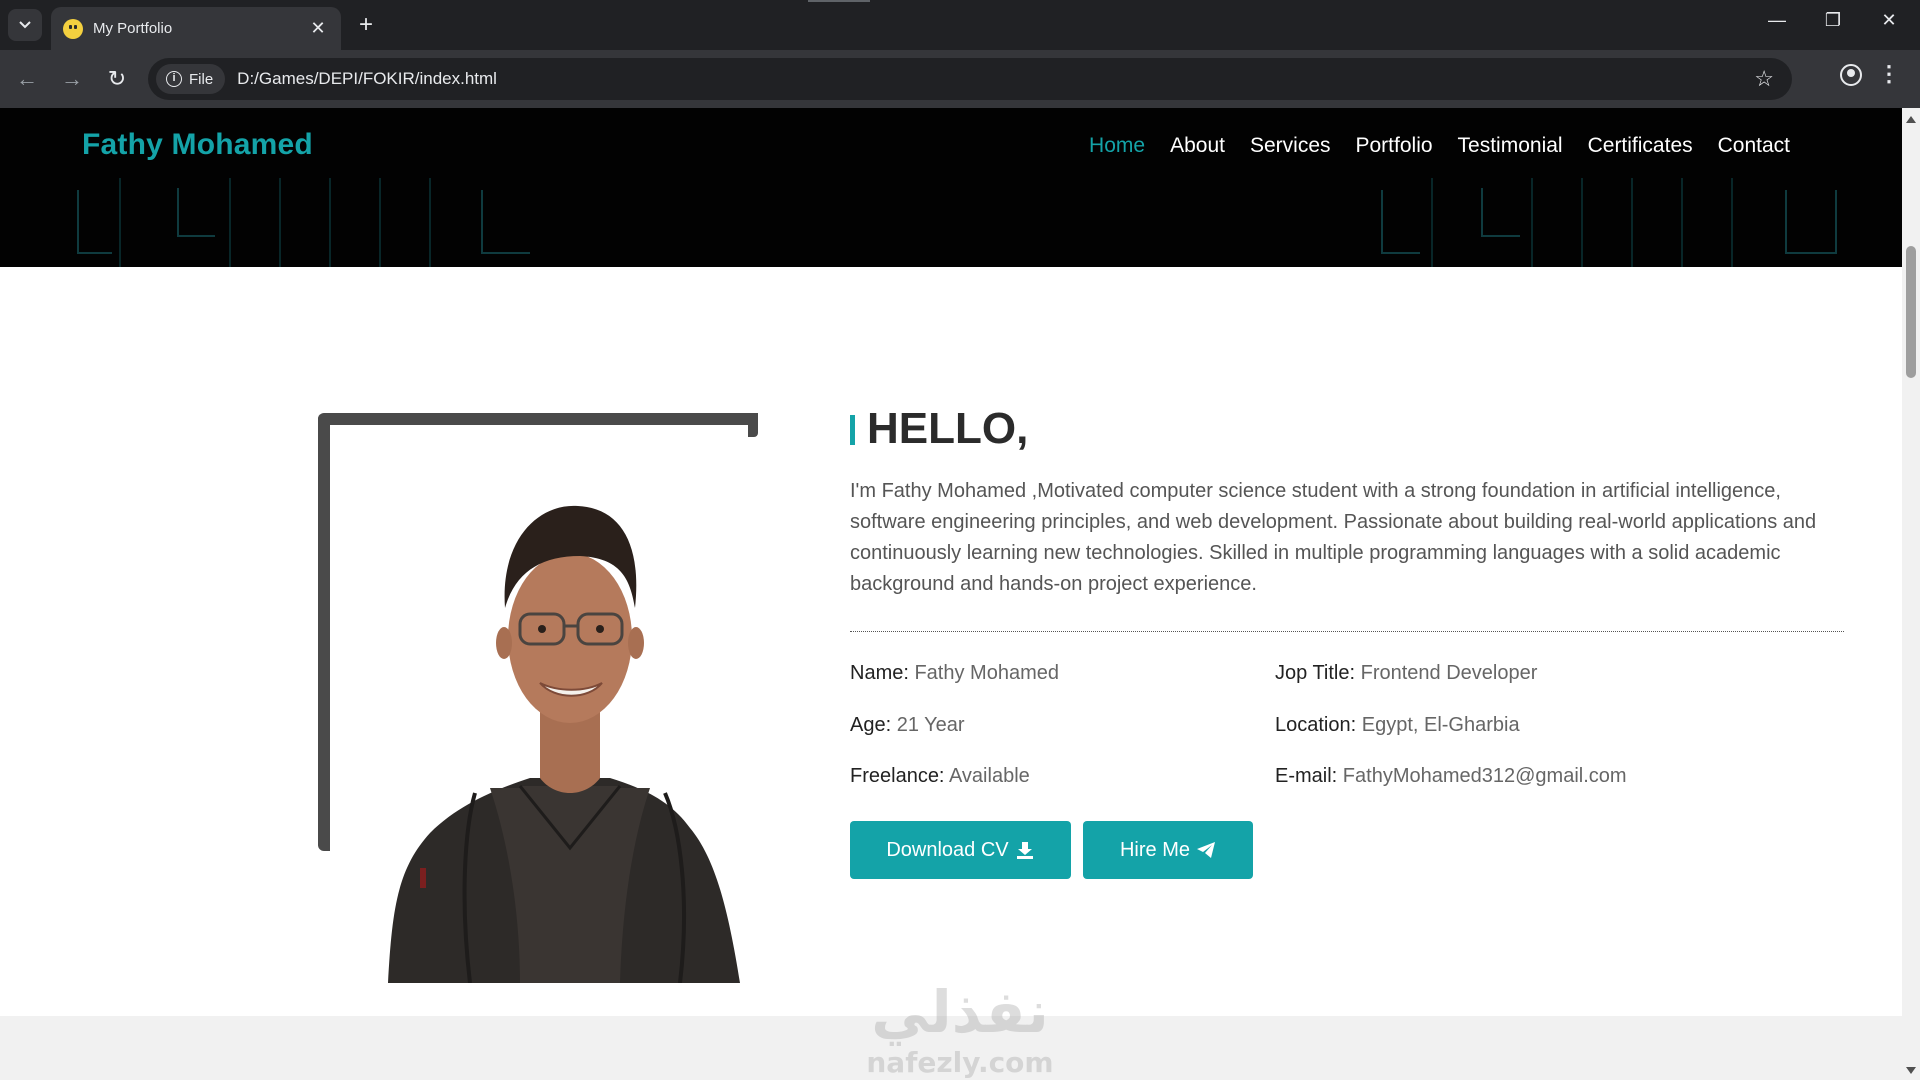 The image size is (1920, 1080). Describe the element at coordinates (852, 430) in the screenshot. I see `heading-accent-bar` at that location.